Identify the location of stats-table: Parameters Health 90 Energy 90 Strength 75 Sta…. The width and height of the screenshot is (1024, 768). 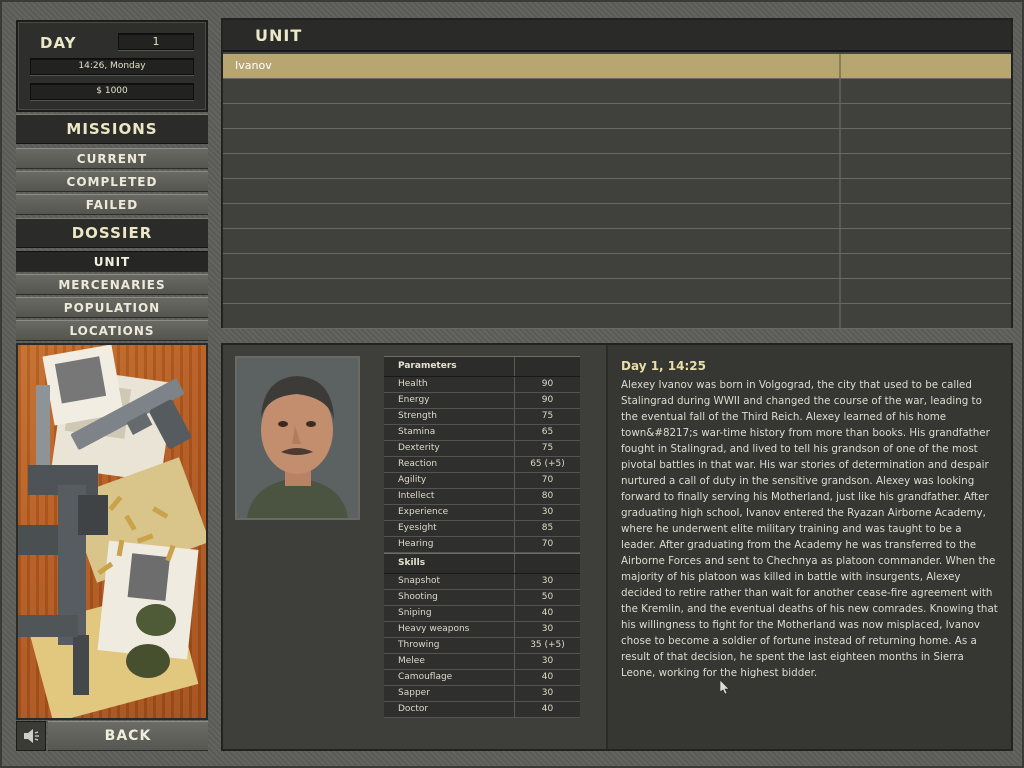
(482, 537).